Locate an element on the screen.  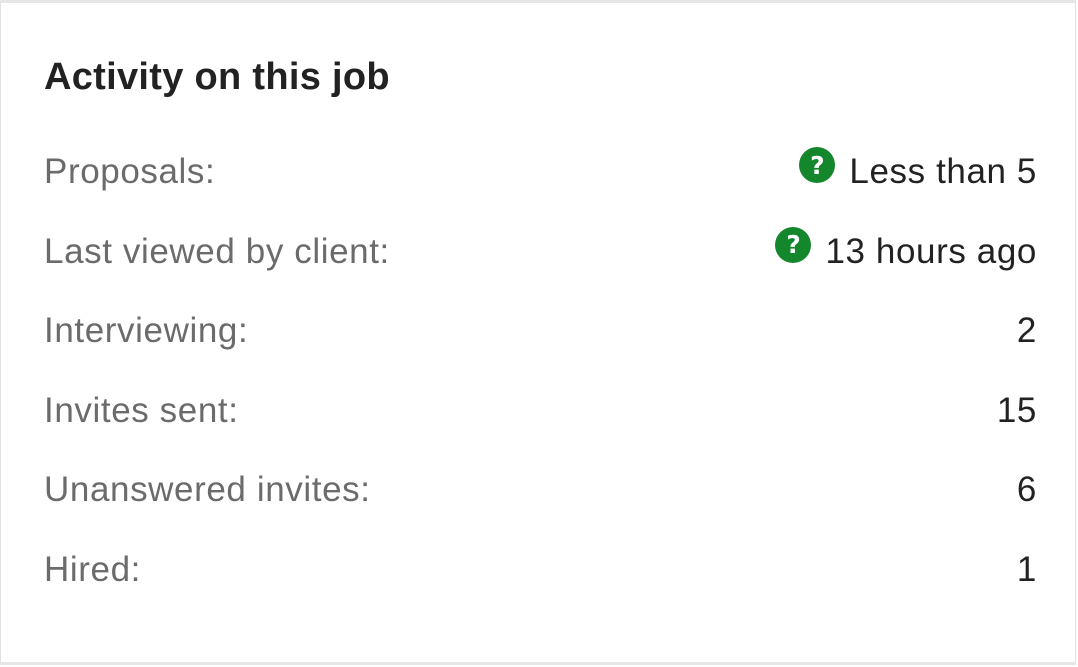
activity-row-last-viewed: Last viewed by client: ? 13 hours ago is located at coordinates (540, 252).